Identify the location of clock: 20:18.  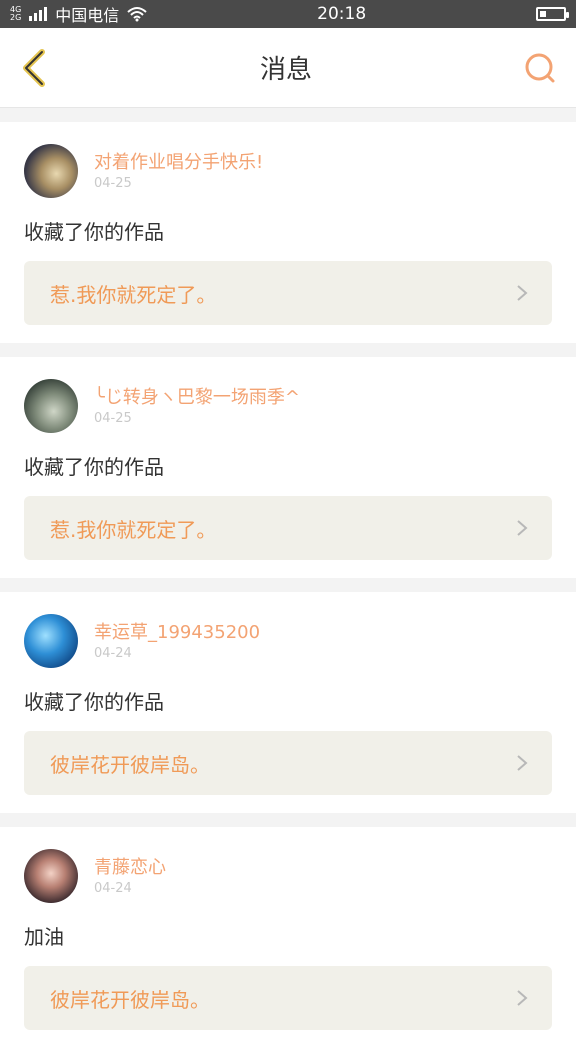
(342, 14).